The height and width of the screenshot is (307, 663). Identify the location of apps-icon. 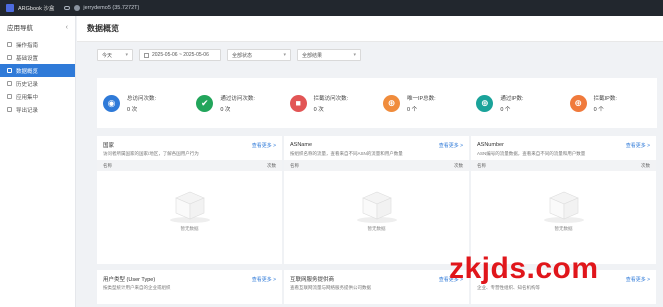
(9, 96).